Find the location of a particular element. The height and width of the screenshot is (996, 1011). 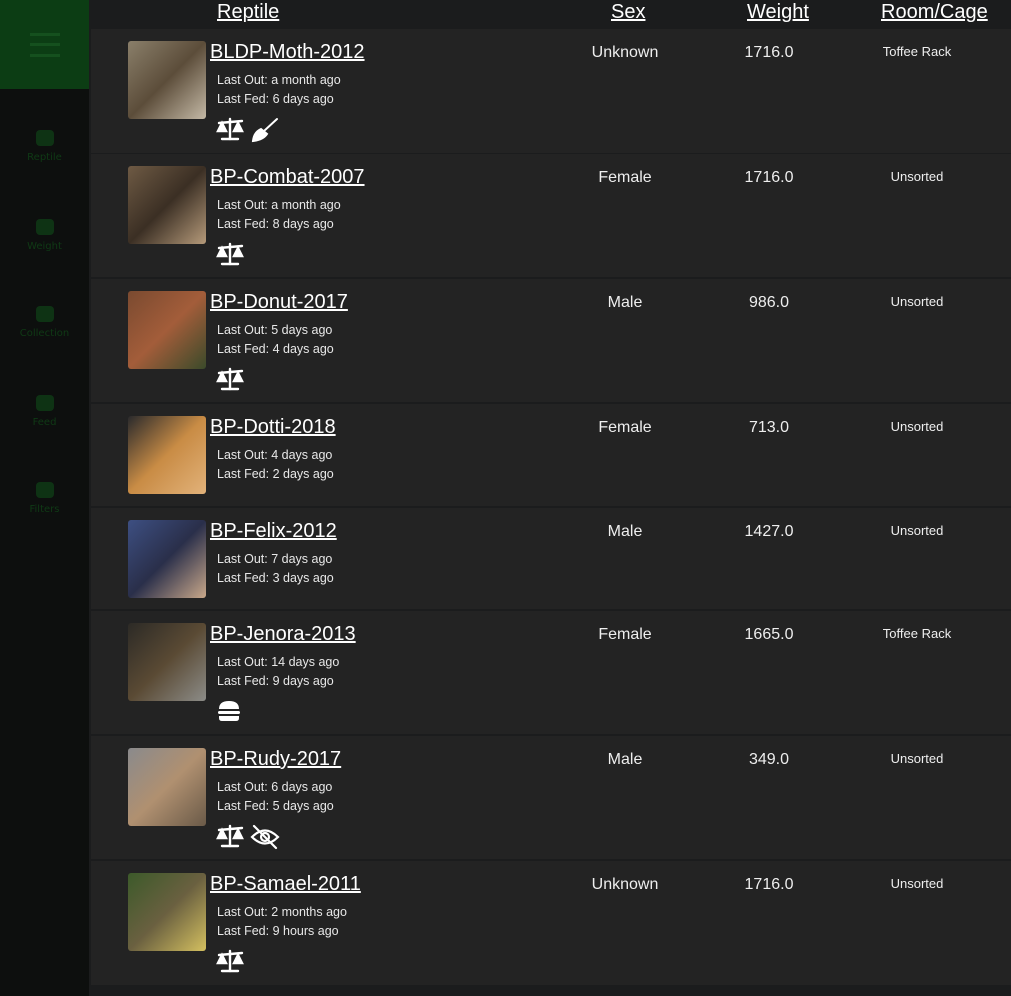

last-fed-text: Last Fed: 6 days ago is located at coordinates (275, 99).